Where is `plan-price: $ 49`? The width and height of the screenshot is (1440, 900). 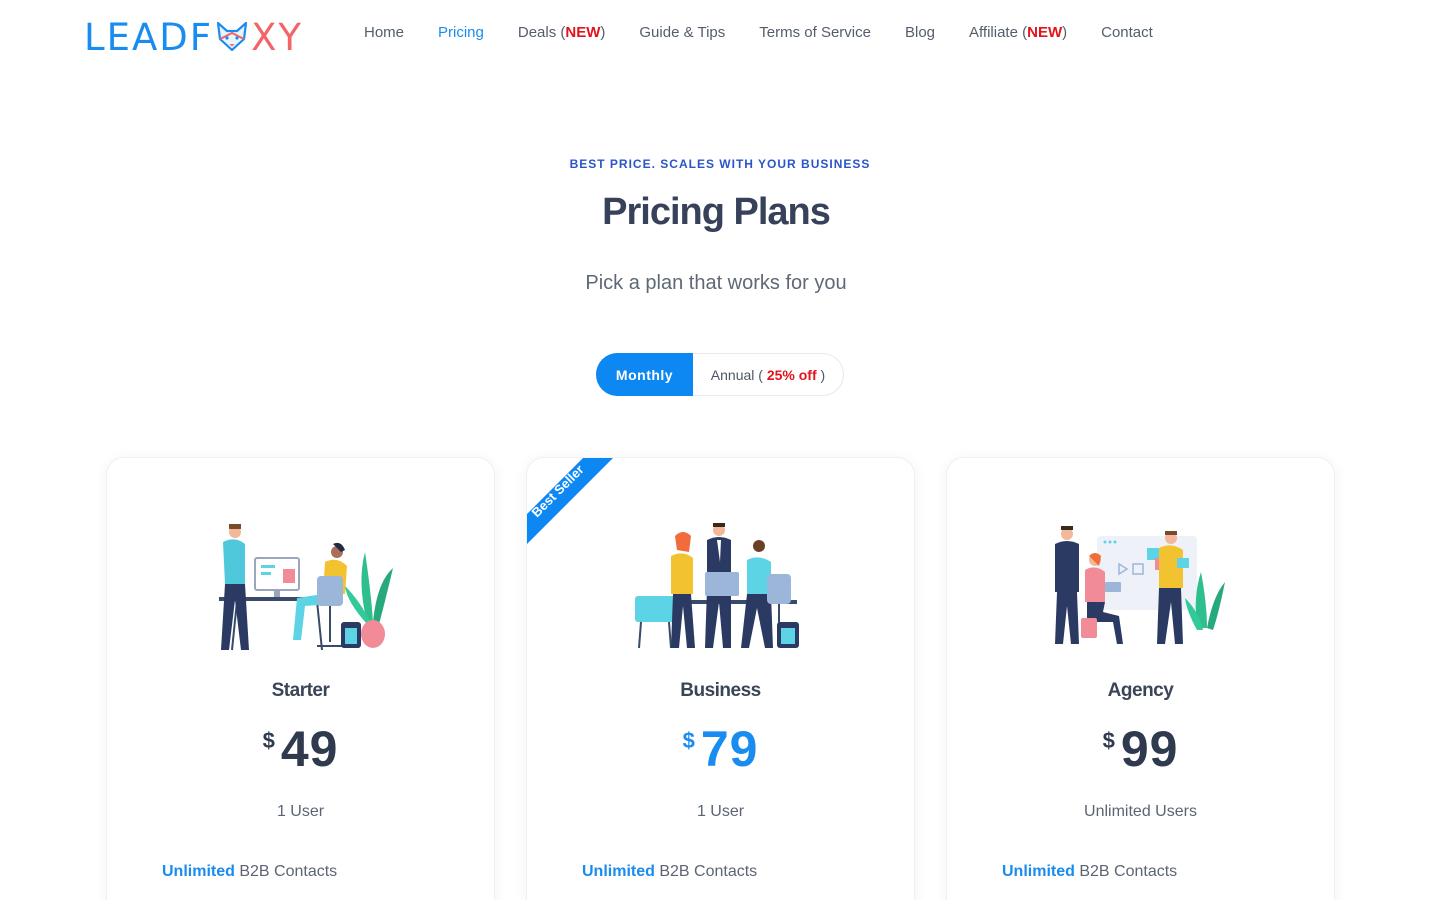 plan-price: $ 49 is located at coordinates (300, 749).